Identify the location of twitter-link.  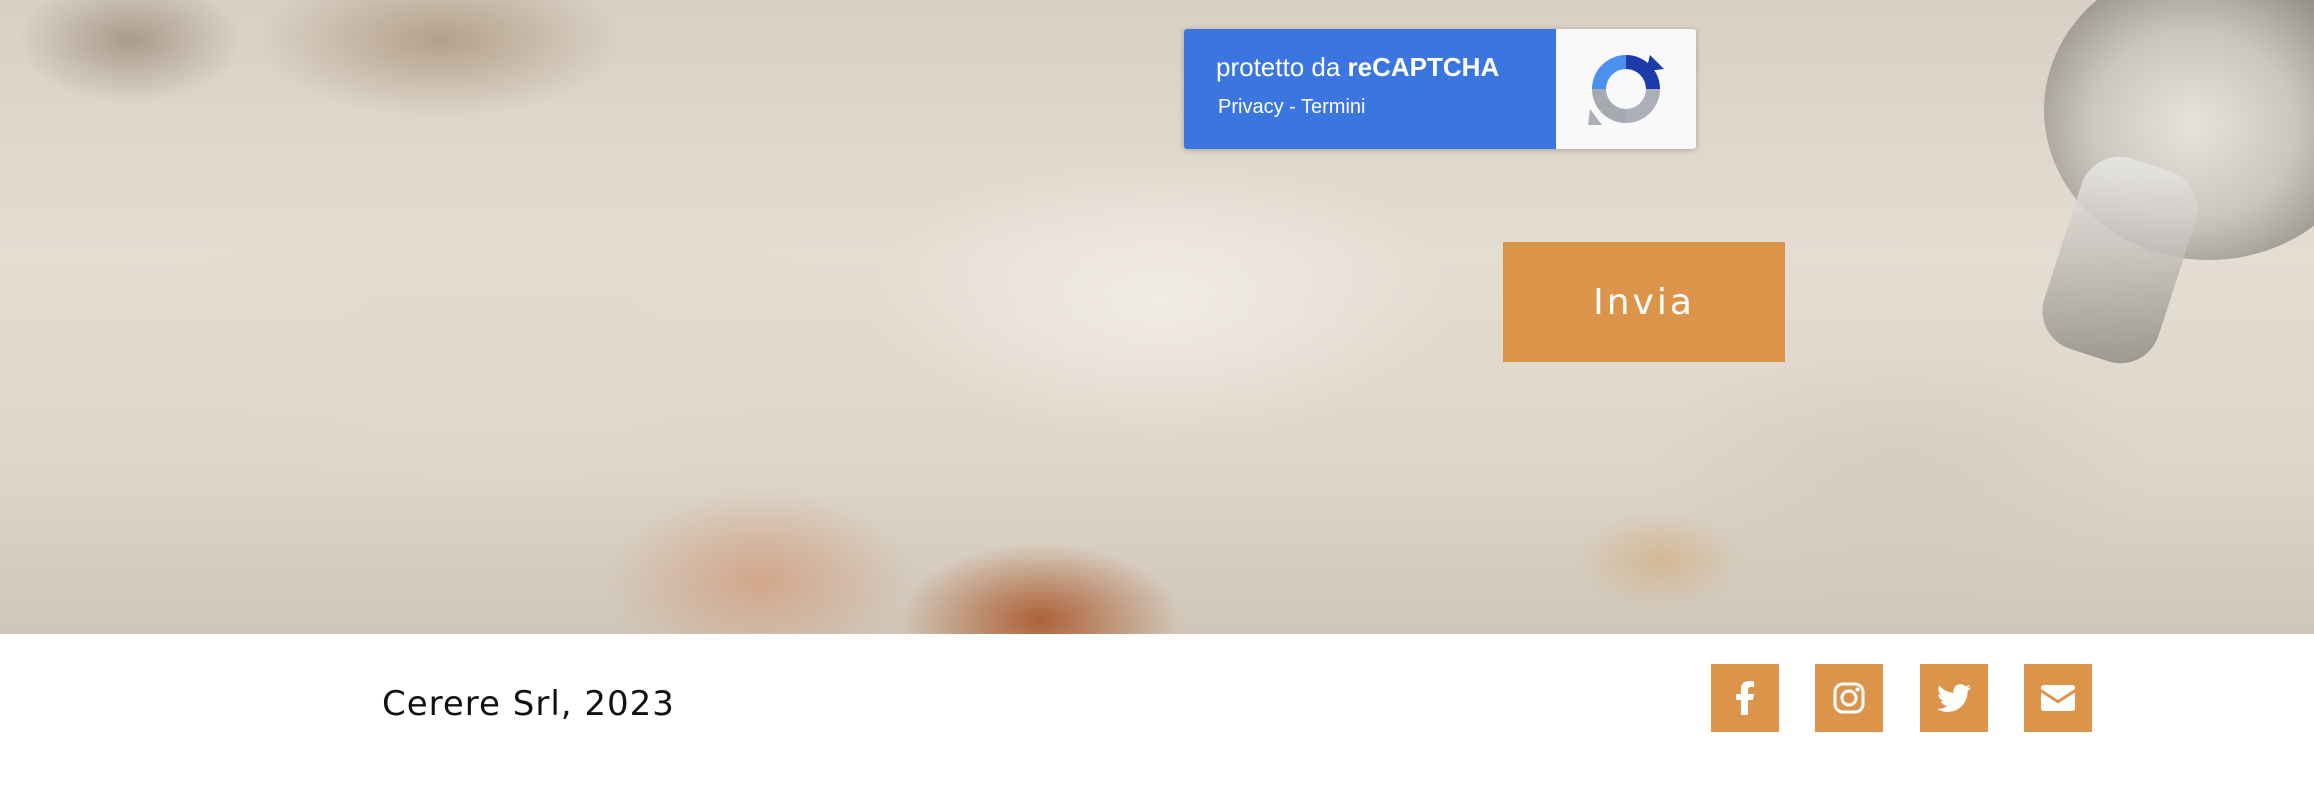
(1954, 698).